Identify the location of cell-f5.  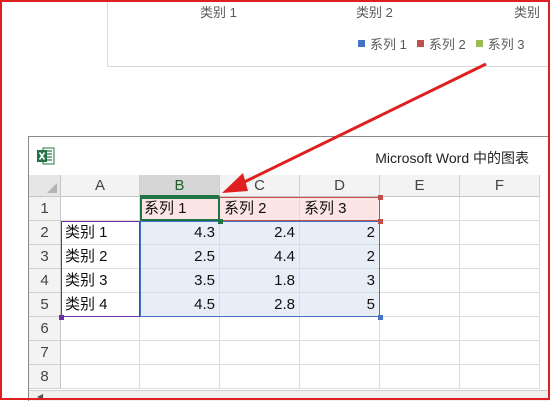
(500, 305).